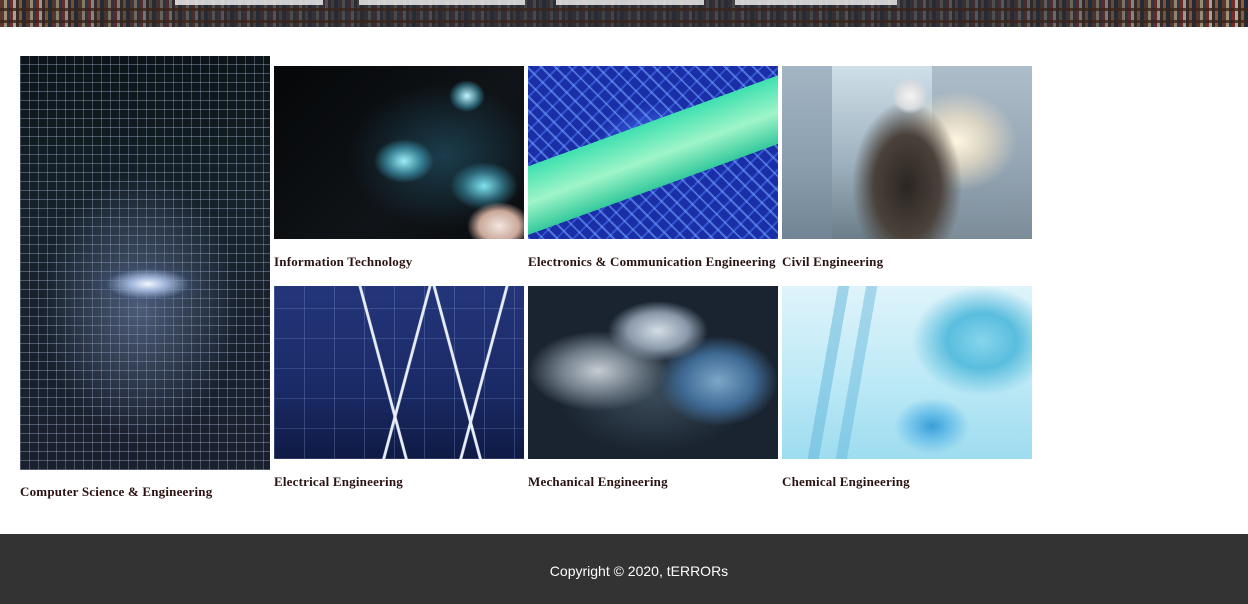  I want to click on department-card-ee: Electrical Engineering, so click(399, 391).